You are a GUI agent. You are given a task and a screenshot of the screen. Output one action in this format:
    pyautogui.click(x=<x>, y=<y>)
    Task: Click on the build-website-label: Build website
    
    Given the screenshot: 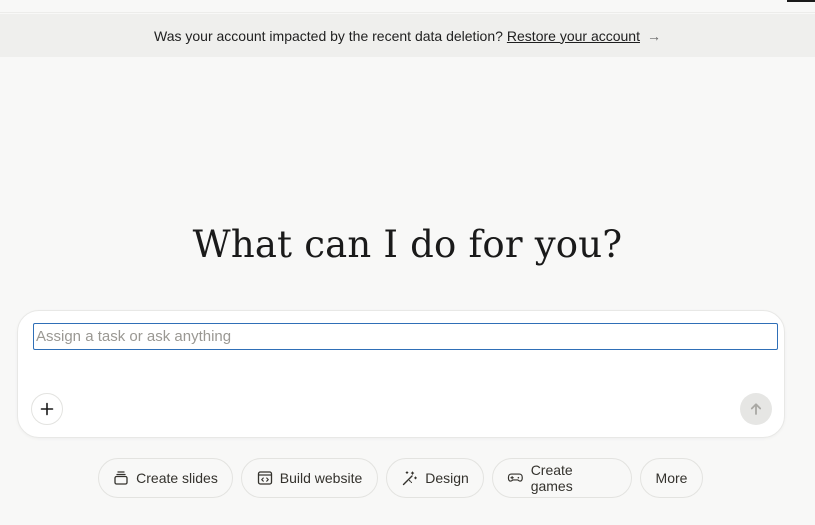 What is the action you would take?
    pyautogui.click(x=321, y=478)
    